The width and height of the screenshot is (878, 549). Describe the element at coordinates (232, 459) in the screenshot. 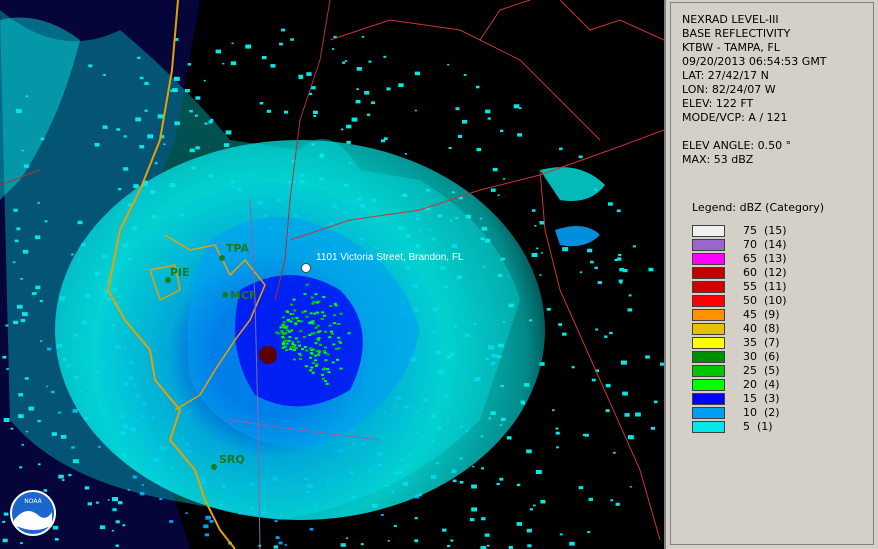

I see `city-srq: SRQ` at that location.